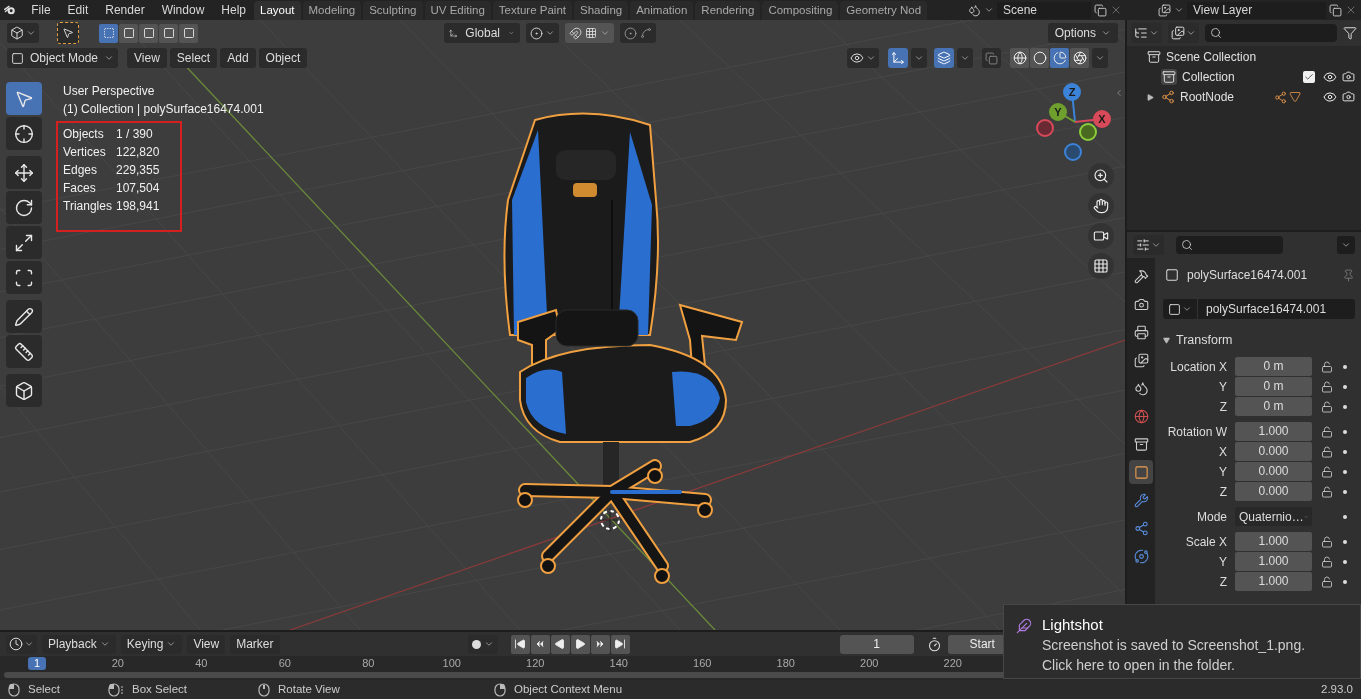 The image size is (1361, 699). Describe the element at coordinates (1244, 97) in the screenshot. I see `outliner-row: RootNode` at that location.